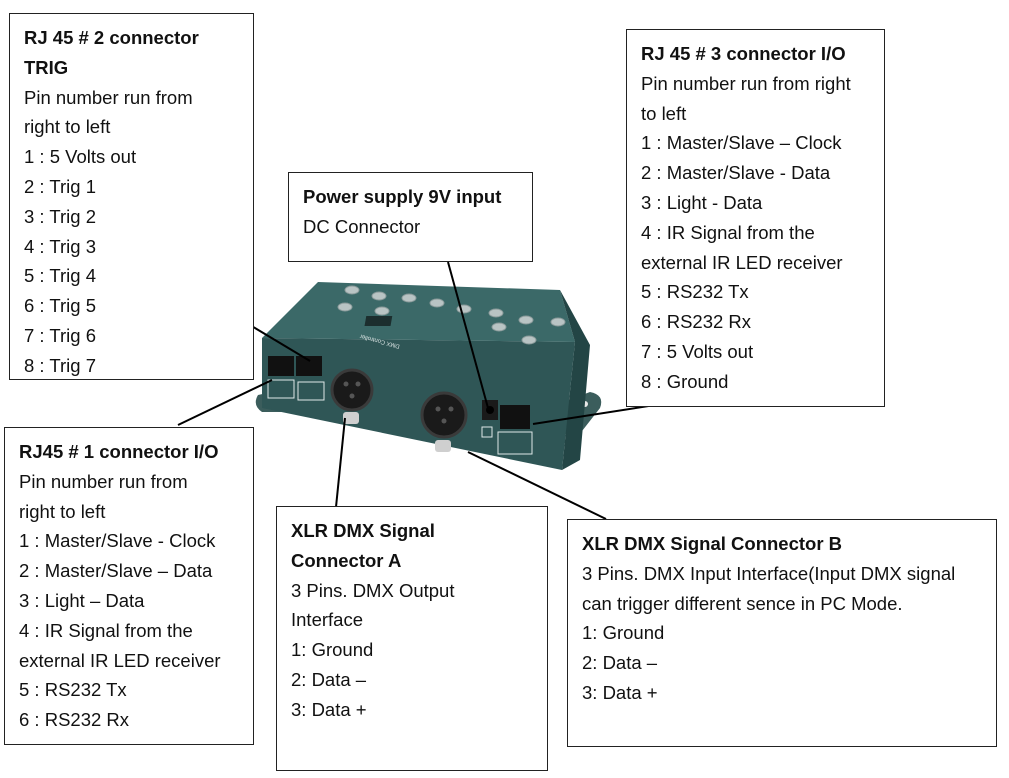 The height and width of the screenshot is (778, 1009). I want to click on callout-power-supply: Power supply 9V input DC Connector, so click(410, 217).